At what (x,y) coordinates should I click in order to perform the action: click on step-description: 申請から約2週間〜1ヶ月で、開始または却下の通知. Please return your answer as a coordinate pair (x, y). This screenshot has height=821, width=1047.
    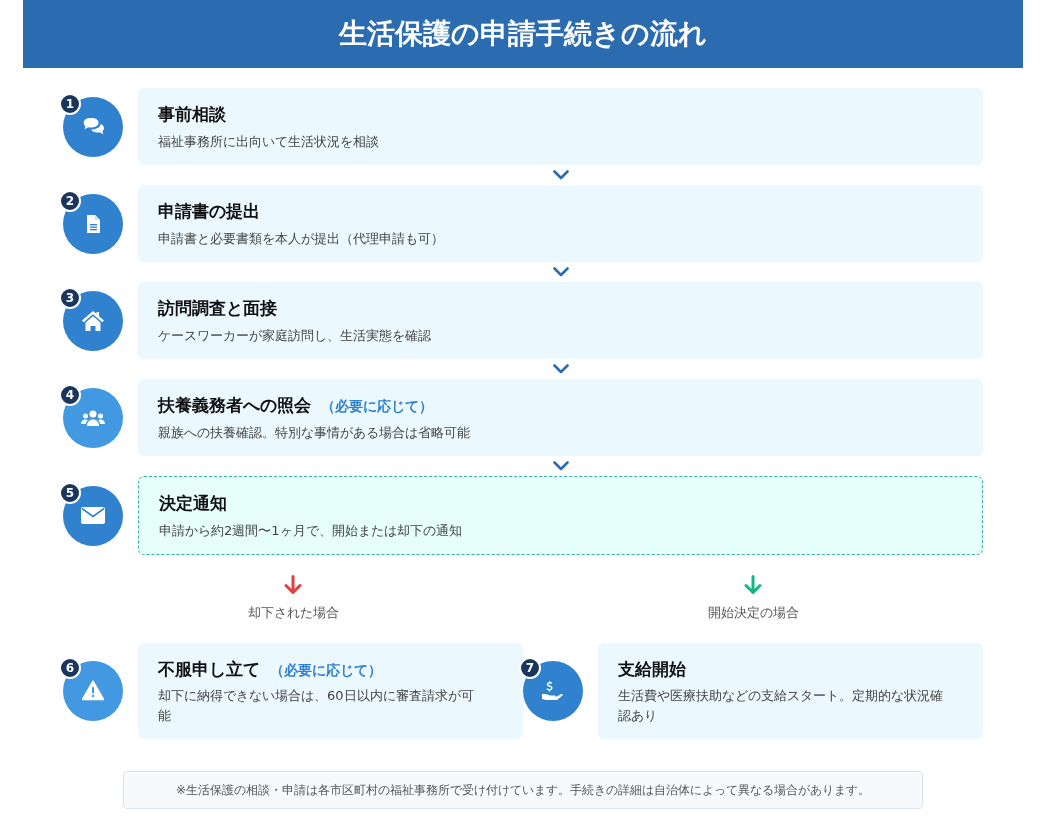
    Looking at the image, I should click on (311, 530).